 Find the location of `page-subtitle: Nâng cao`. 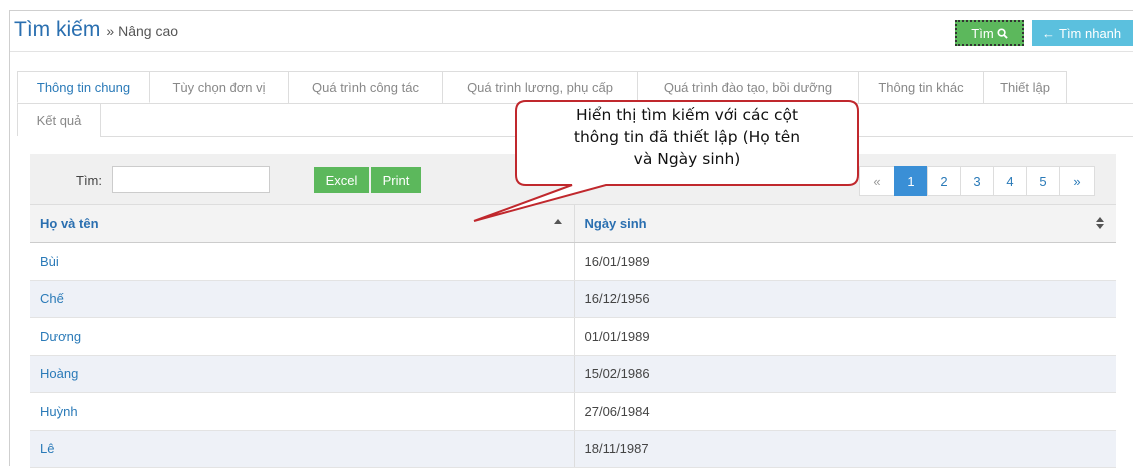

page-subtitle: Nâng cao is located at coordinates (148, 31).